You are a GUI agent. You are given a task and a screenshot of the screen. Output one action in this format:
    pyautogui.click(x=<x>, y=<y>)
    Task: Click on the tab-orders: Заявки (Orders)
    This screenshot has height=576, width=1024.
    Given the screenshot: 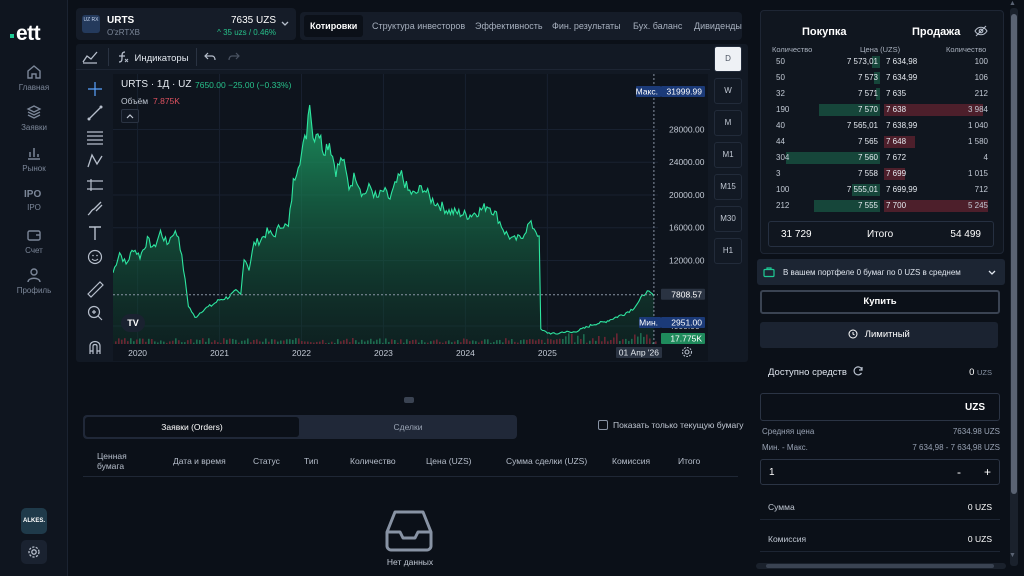 What is the action you would take?
    pyautogui.click(x=192, y=427)
    